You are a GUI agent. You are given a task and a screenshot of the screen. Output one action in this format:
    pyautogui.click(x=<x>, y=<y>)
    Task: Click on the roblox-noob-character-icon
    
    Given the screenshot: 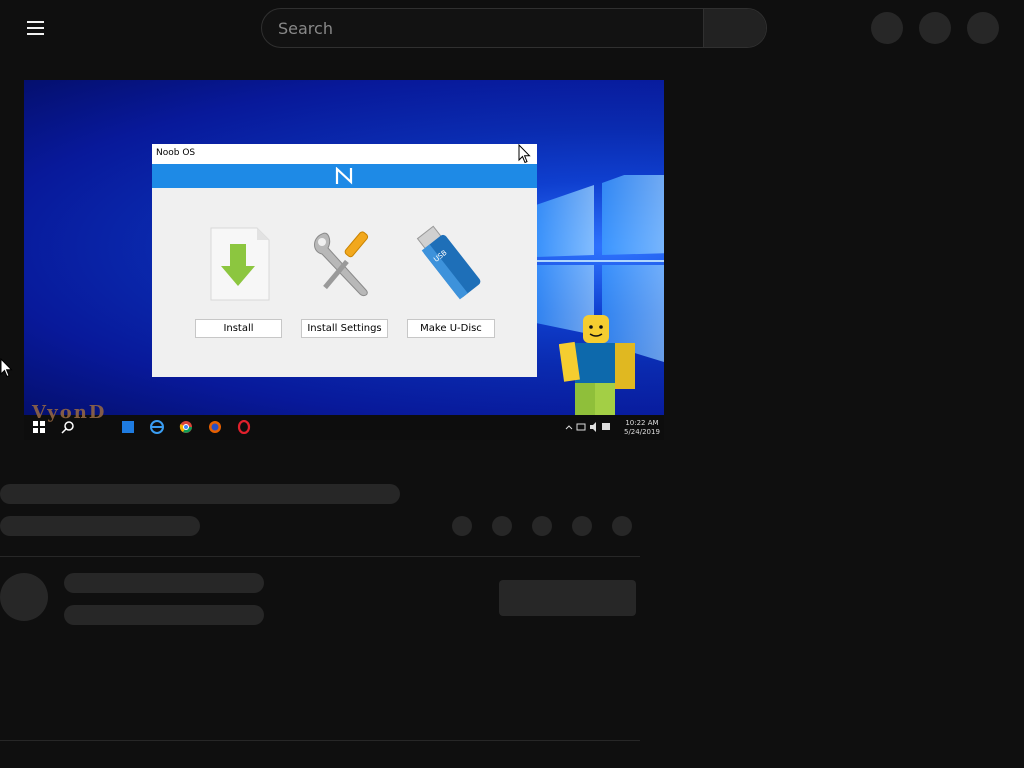 What is the action you would take?
    pyautogui.click(x=597, y=365)
    